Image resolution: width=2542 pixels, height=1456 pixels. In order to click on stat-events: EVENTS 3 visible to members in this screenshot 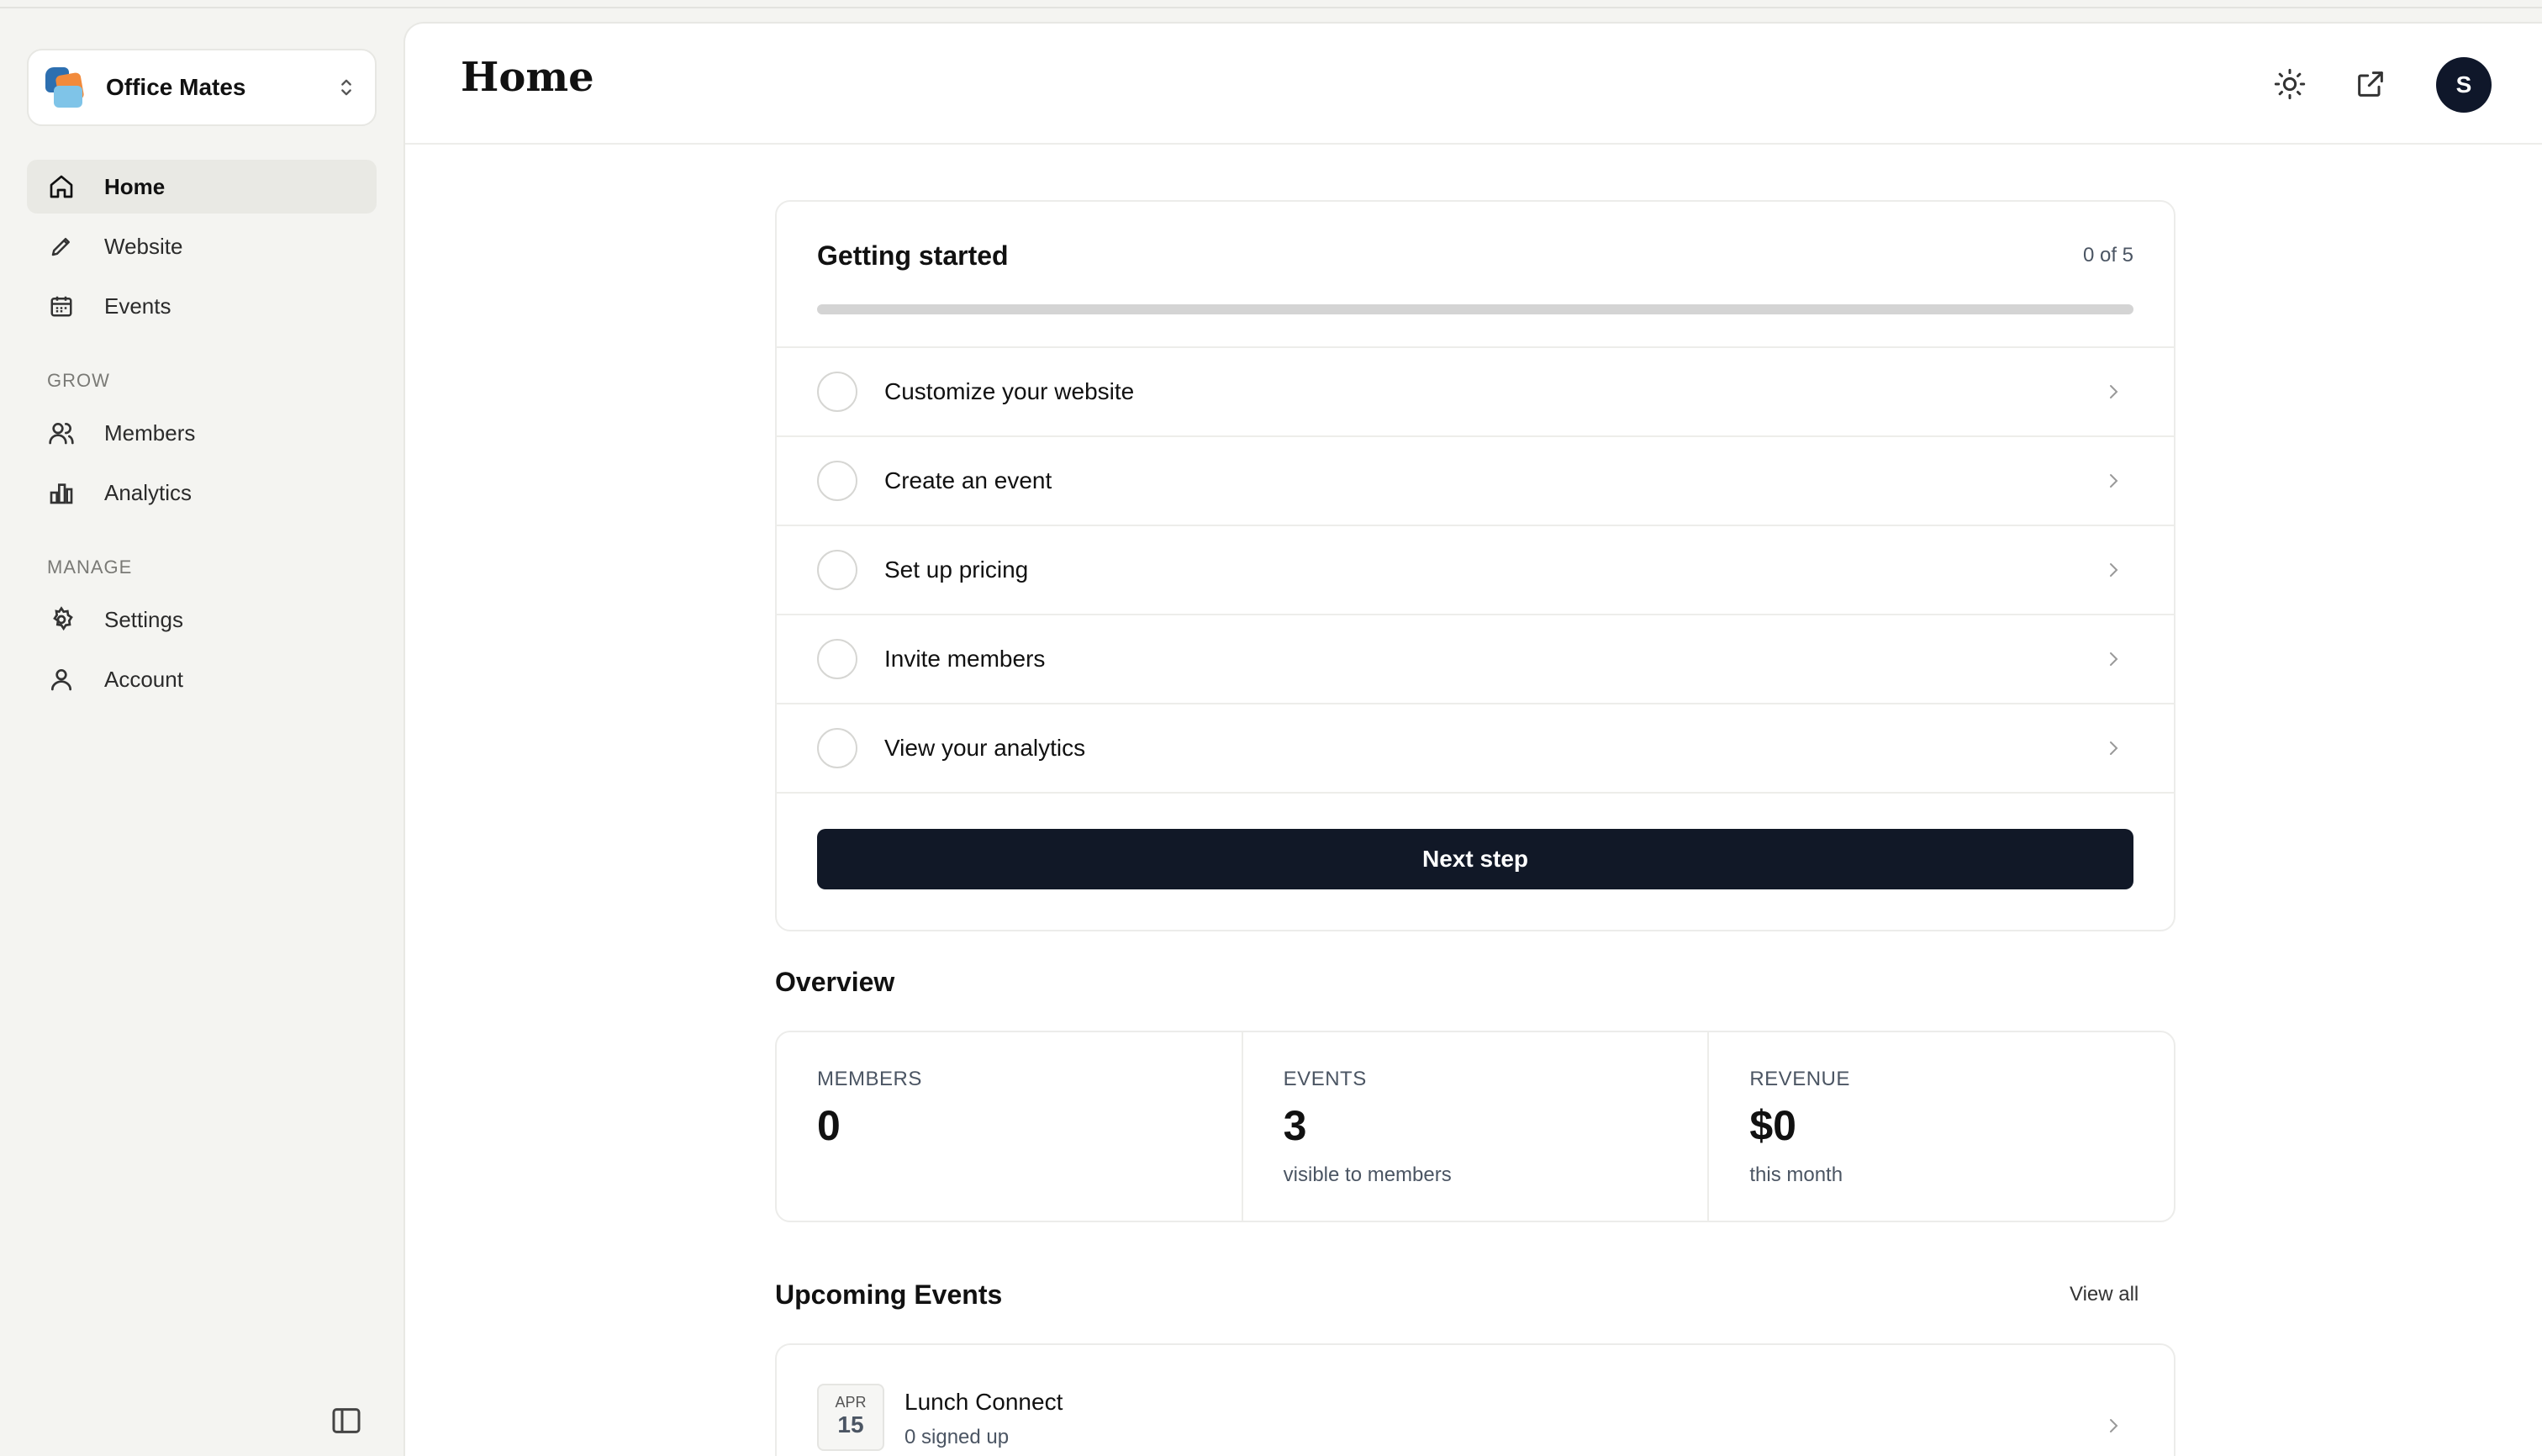, I will do `click(1476, 1127)`.